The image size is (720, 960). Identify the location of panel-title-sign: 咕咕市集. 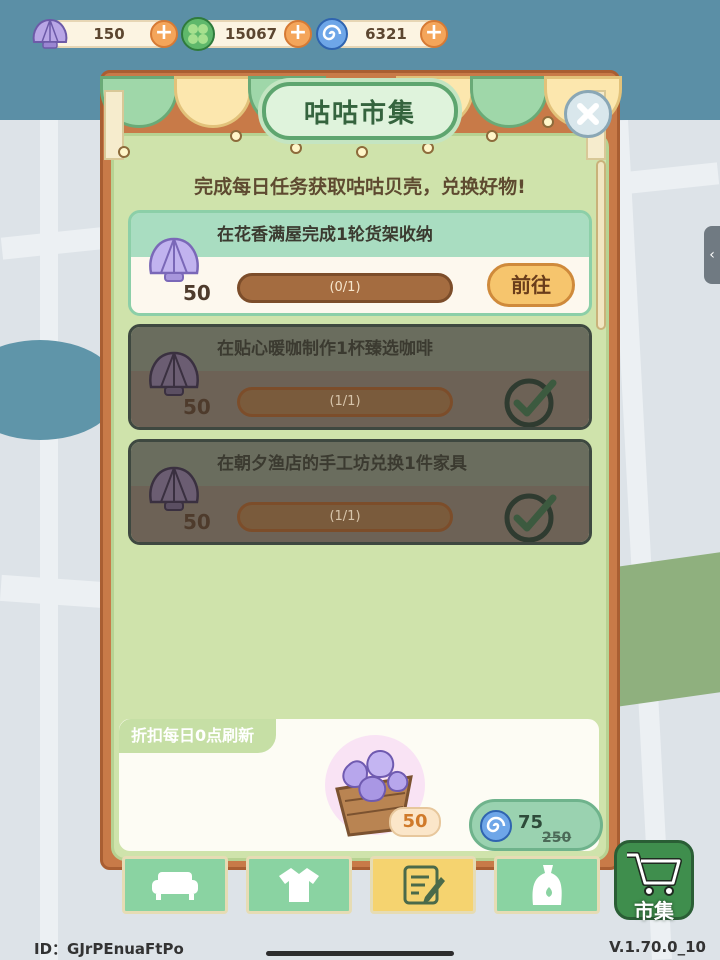
(360, 111).